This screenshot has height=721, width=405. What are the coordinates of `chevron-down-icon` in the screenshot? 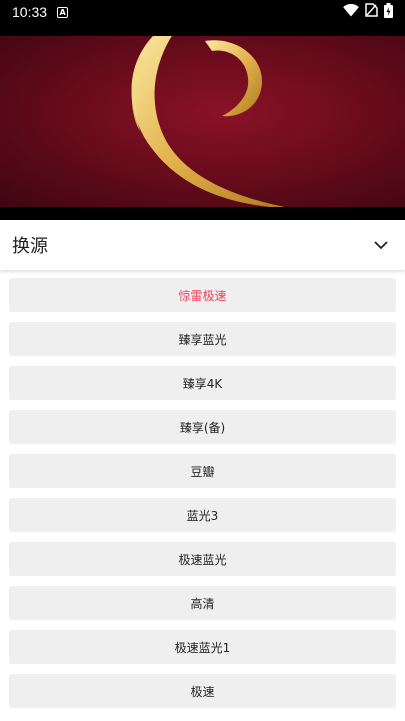 It's located at (381, 245).